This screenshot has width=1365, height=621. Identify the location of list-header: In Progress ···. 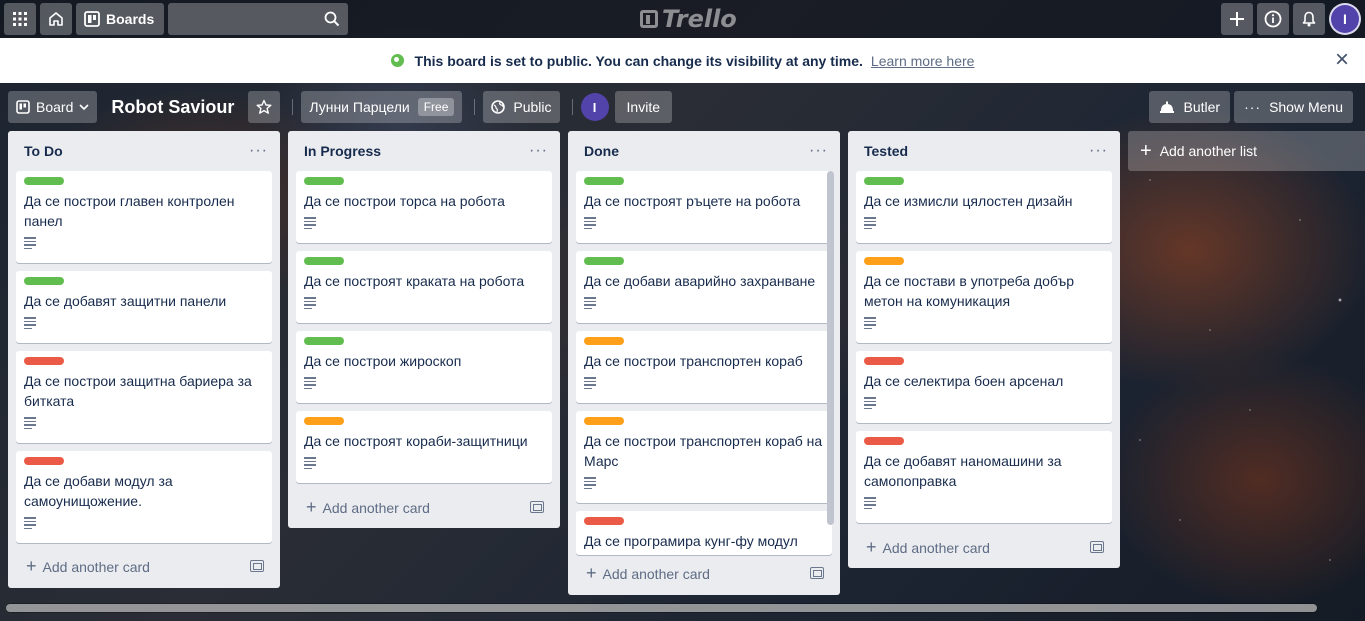
(424, 151).